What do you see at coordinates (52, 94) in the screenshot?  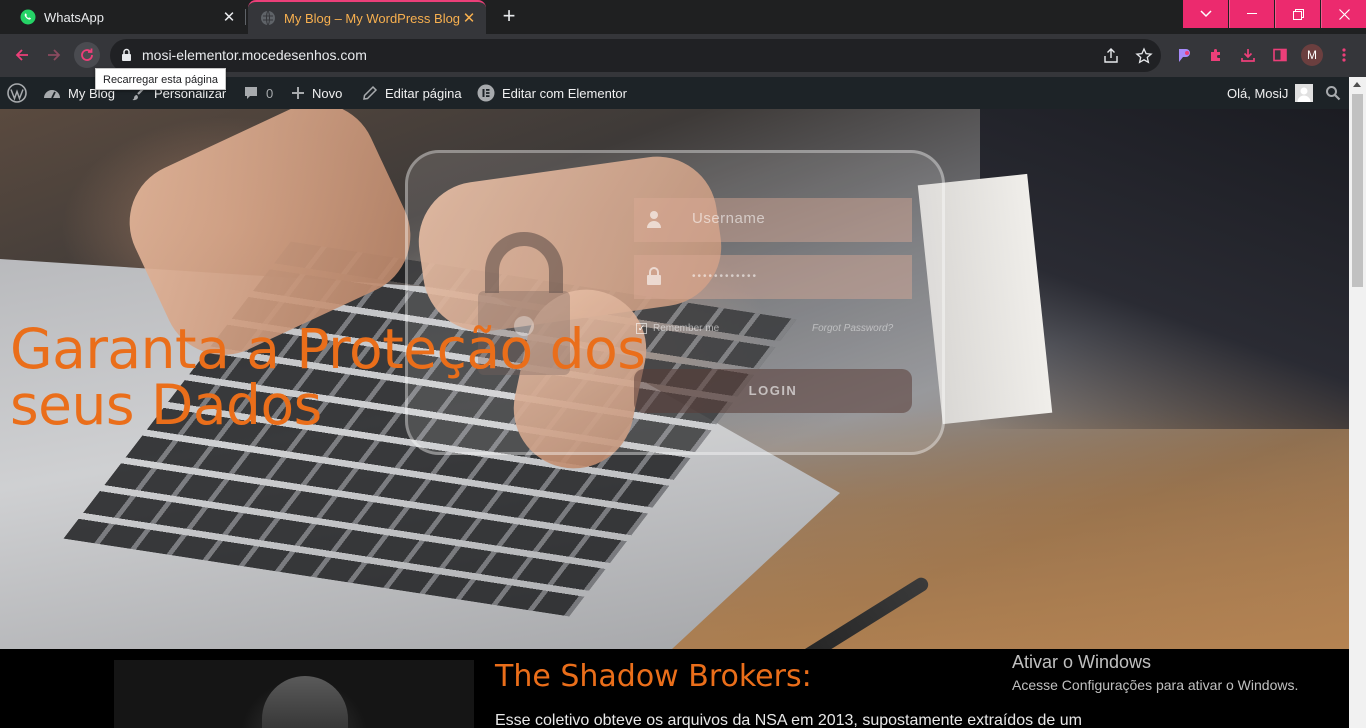 I see `dashboard-icon` at bounding box center [52, 94].